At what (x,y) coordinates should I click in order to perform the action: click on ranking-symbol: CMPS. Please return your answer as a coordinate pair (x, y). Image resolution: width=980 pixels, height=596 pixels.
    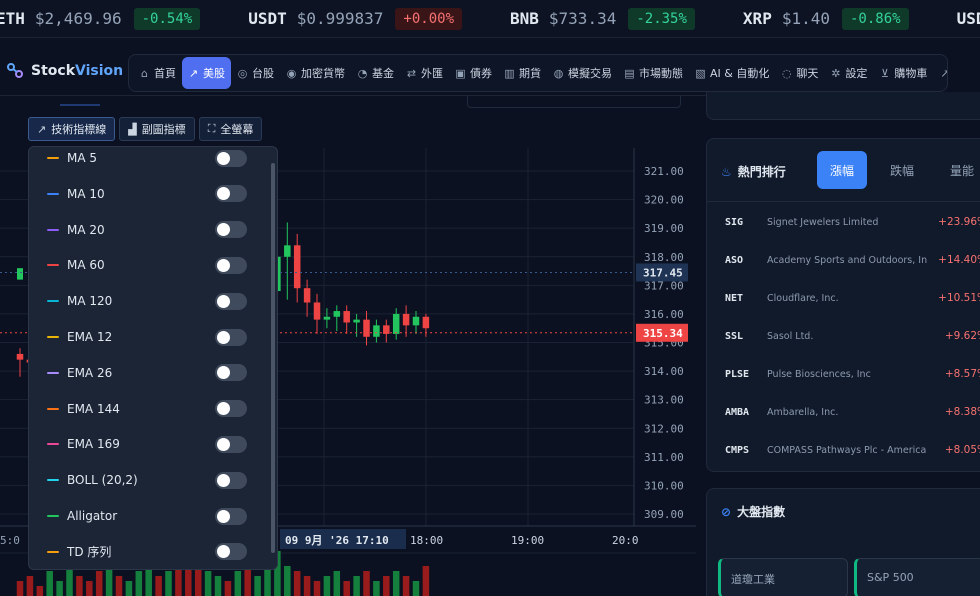
    Looking at the image, I should click on (737, 450).